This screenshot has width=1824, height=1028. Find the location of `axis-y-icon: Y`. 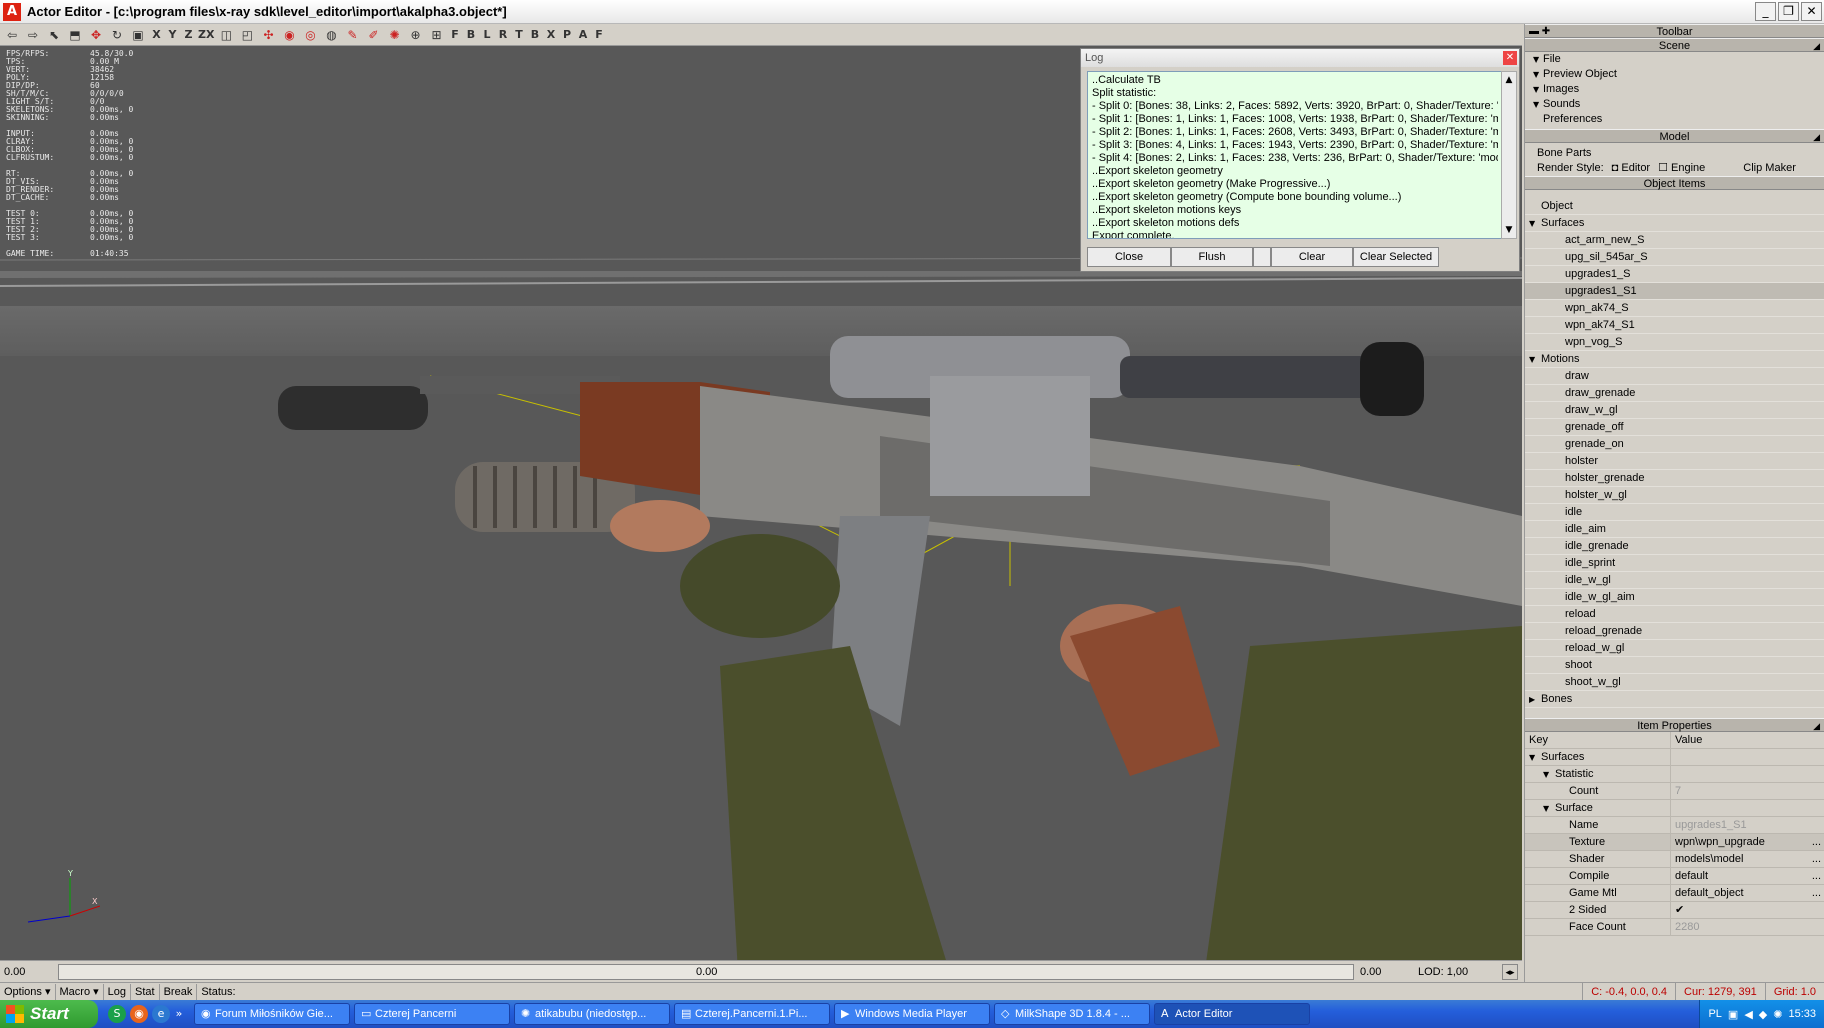

axis-y-icon: Y is located at coordinates (172, 35).